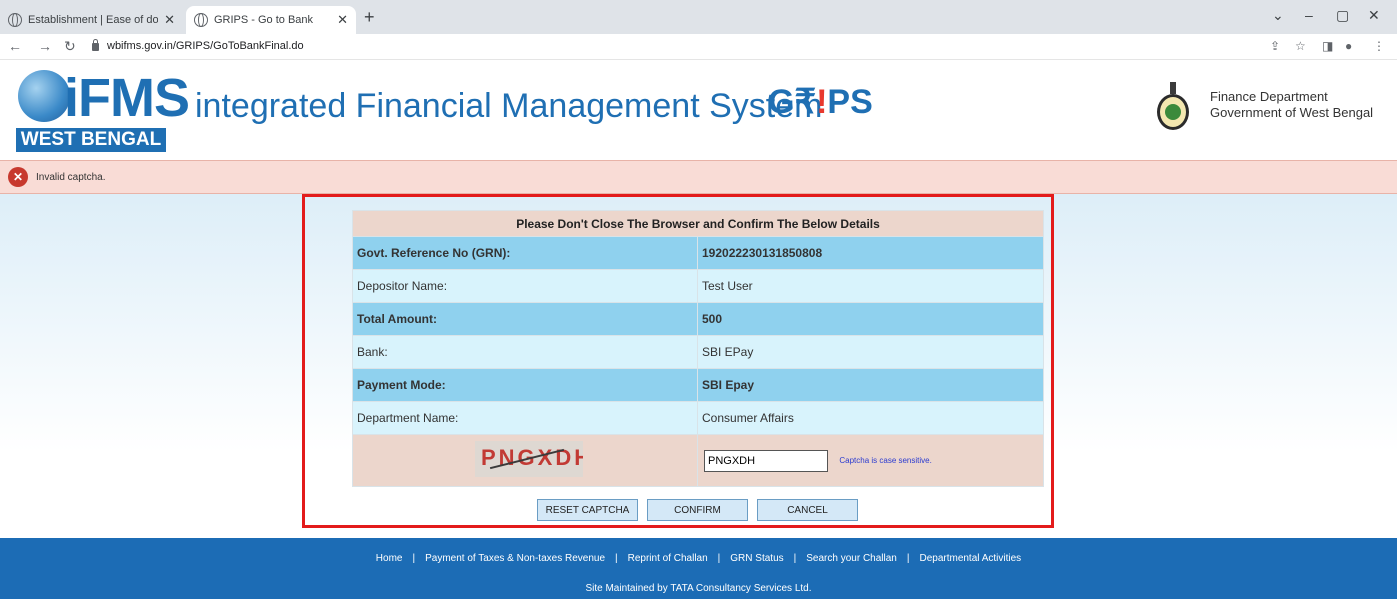 The height and width of the screenshot is (599, 1397). I want to click on reload-icon: ↻, so click(70, 46).